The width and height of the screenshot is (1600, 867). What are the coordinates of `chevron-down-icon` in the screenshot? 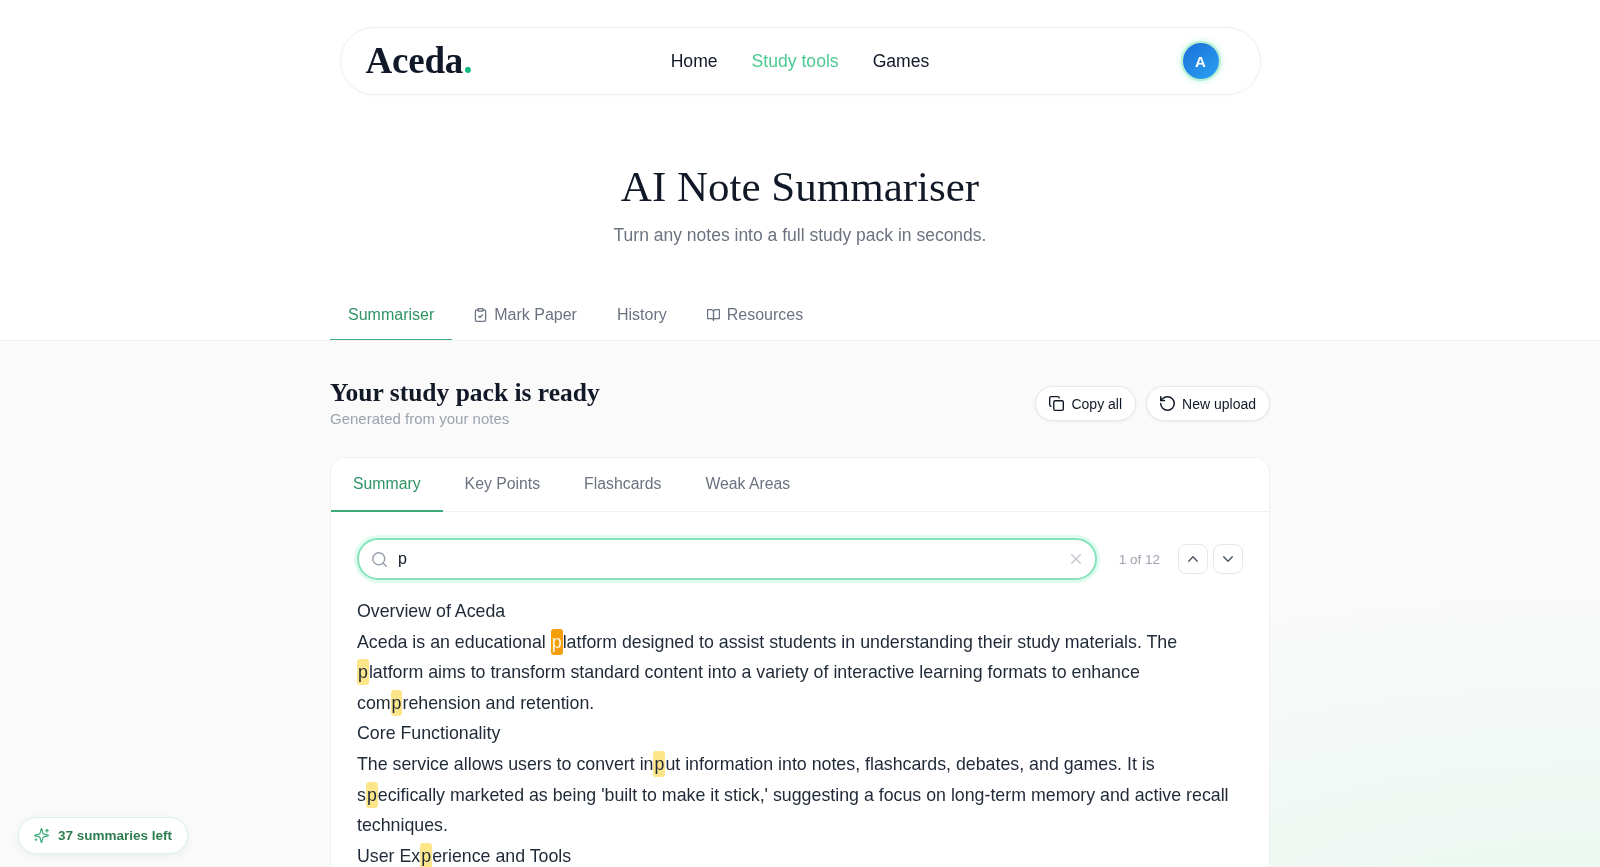 It's located at (1228, 559).